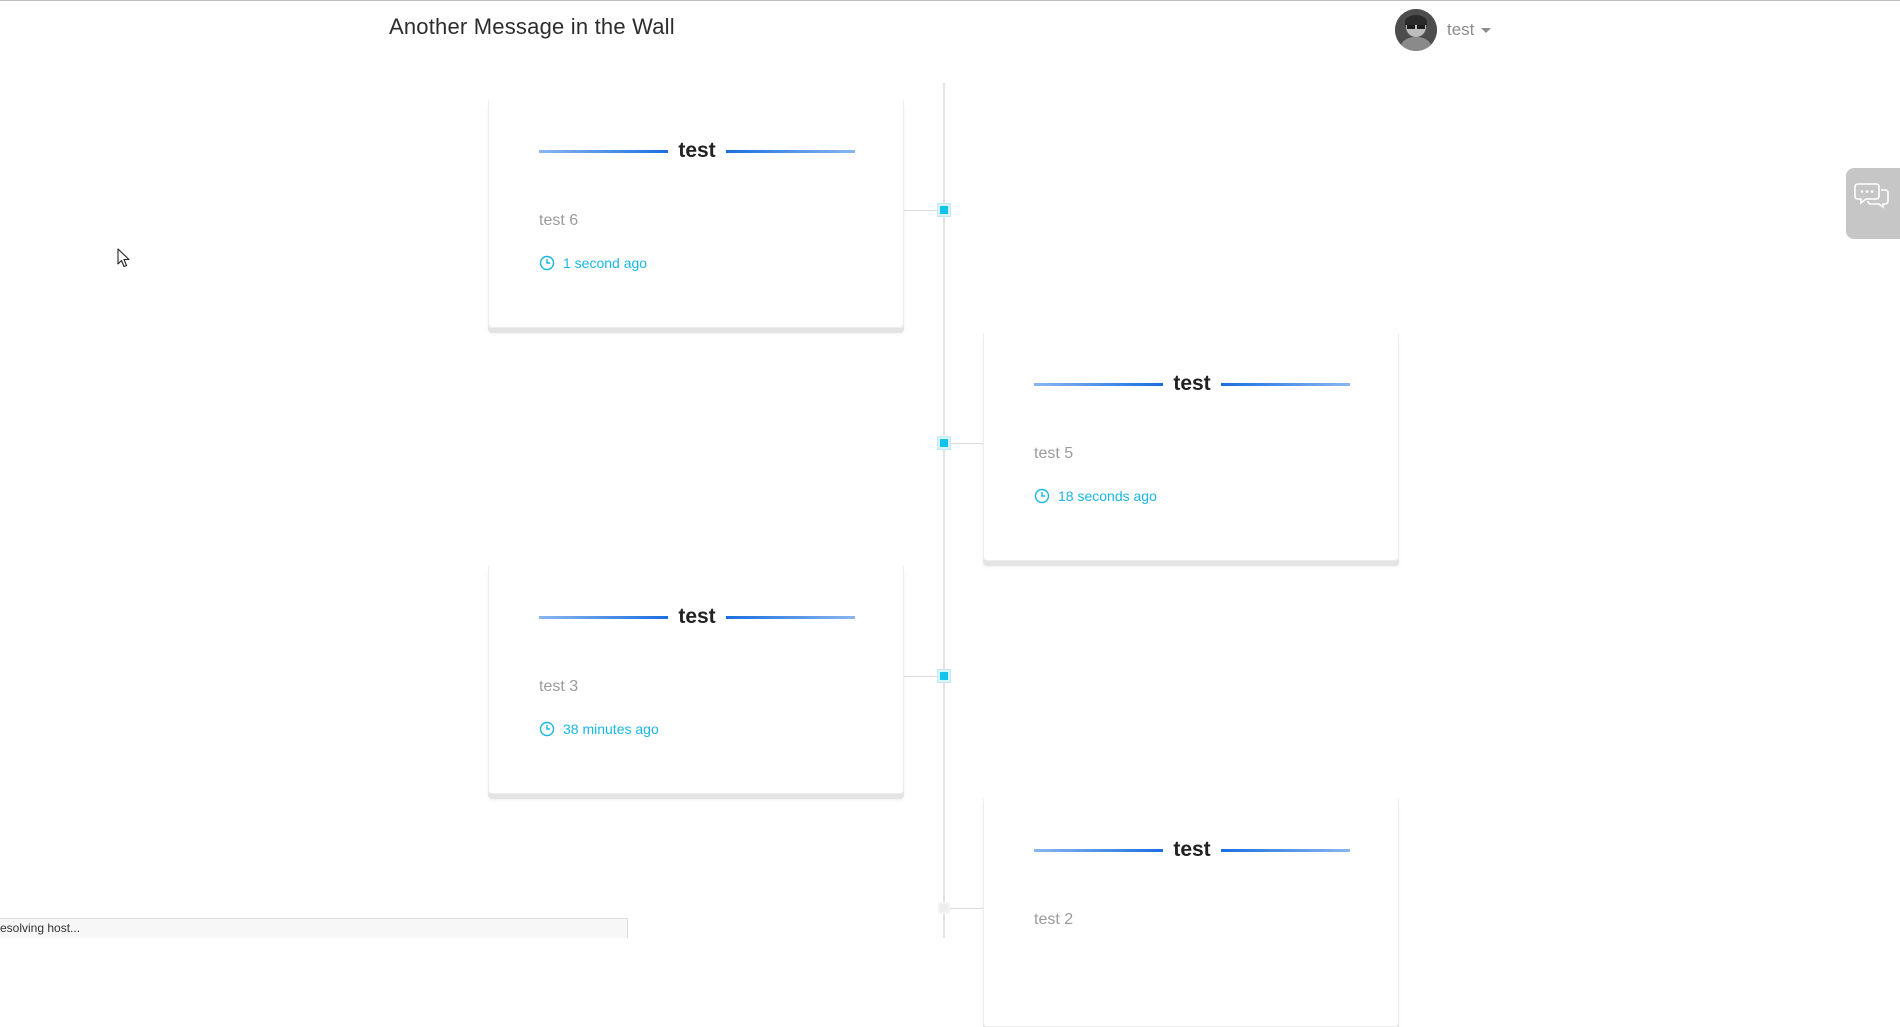  What do you see at coordinates (1191, 913) in the screenshot?
I see `post-card: test test 2` at bounding box center [1191, 913].